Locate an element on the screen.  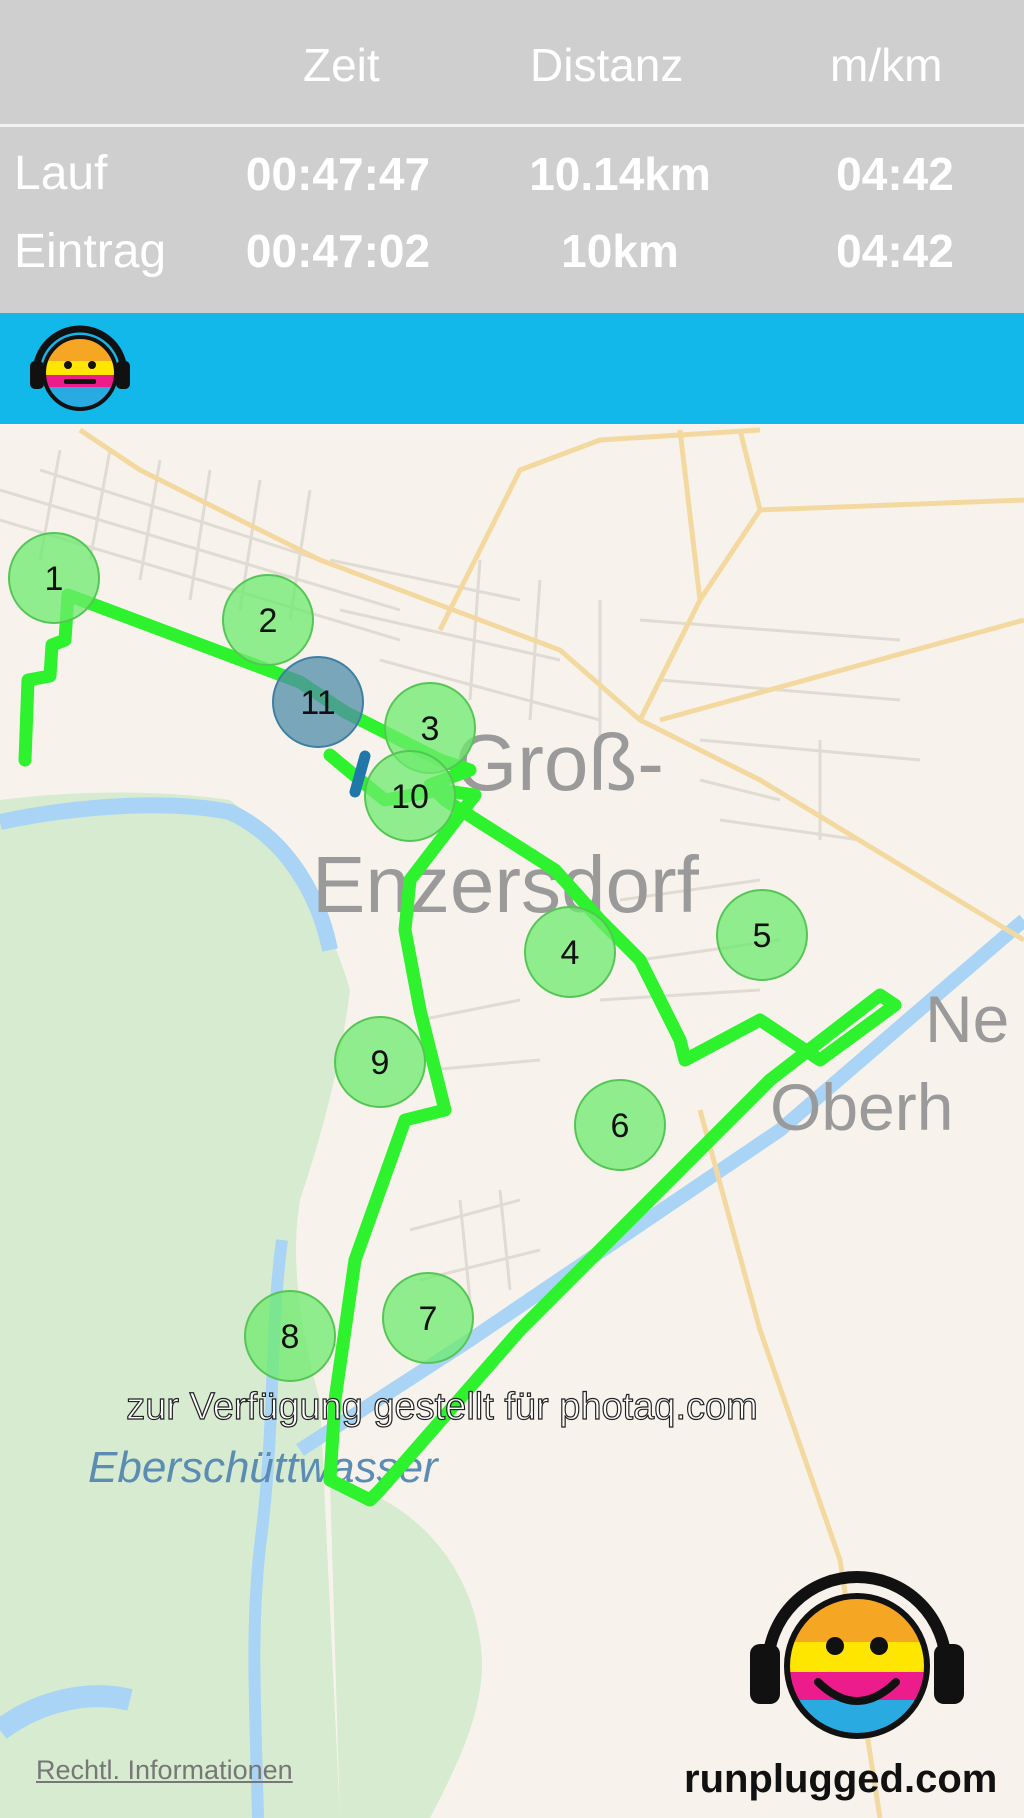
row-label-entry: Eintrag is located at coordinates (90, 251).